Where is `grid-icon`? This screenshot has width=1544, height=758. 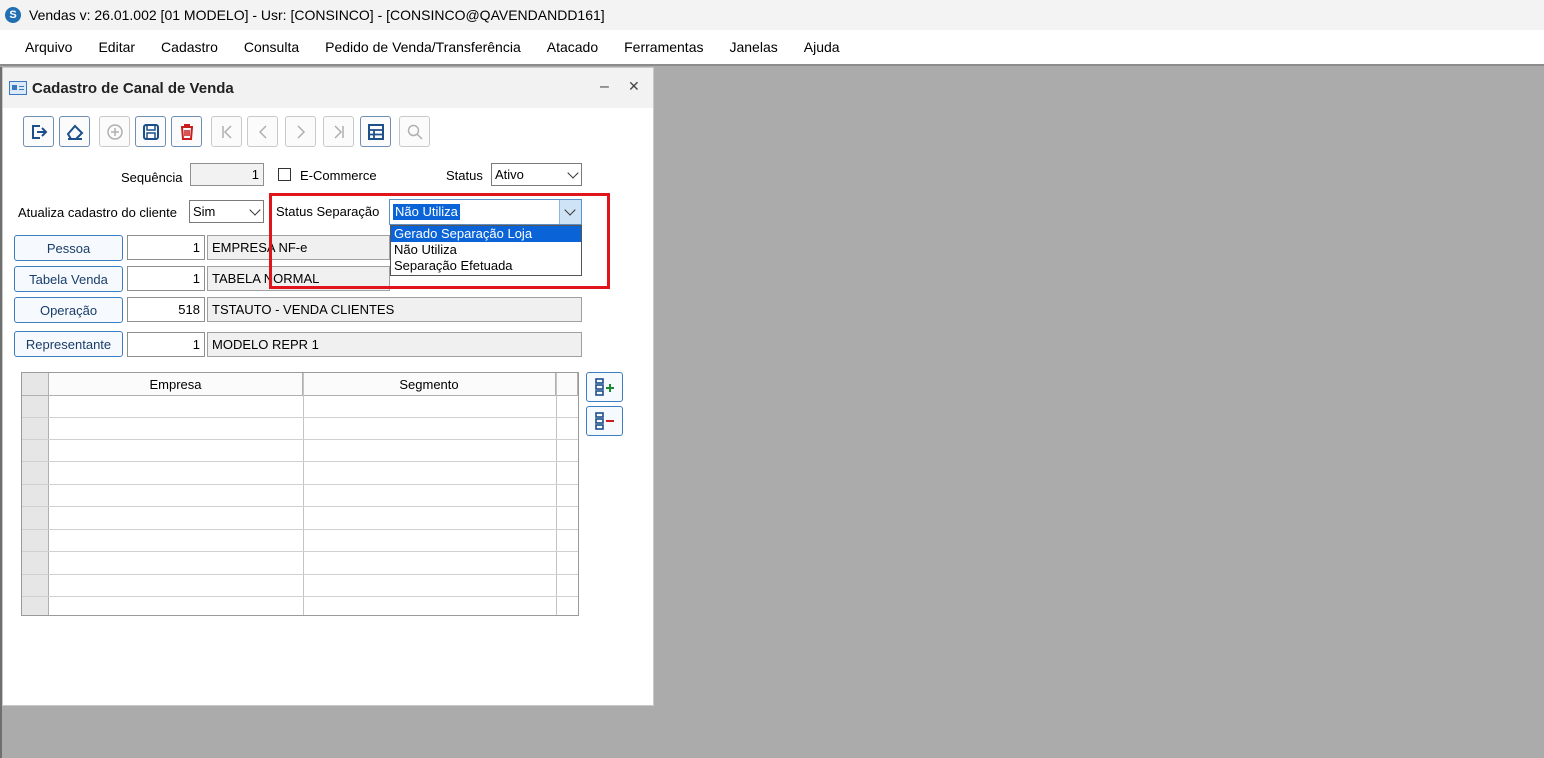
grid-icon is located at coordinates (375, 131).